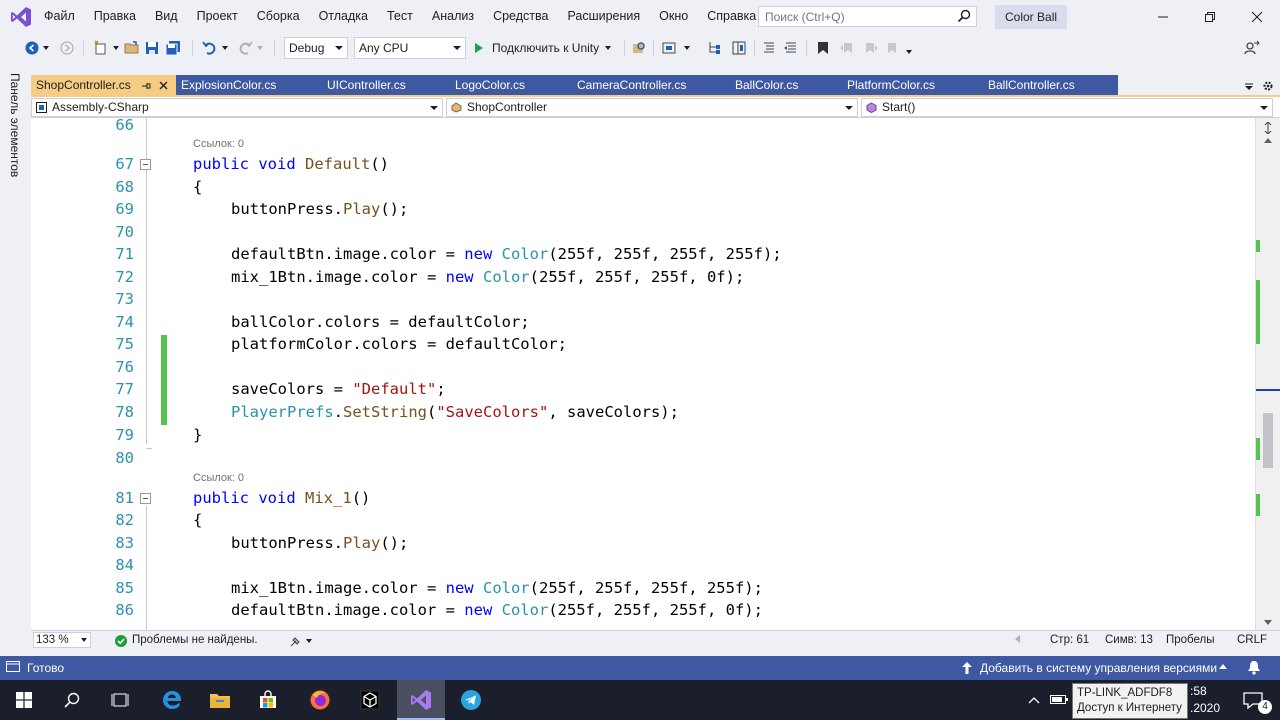 The height and width of the screenshot is (720, 1280). I want to click on zoom-select: 133 %, so click(62, 640).